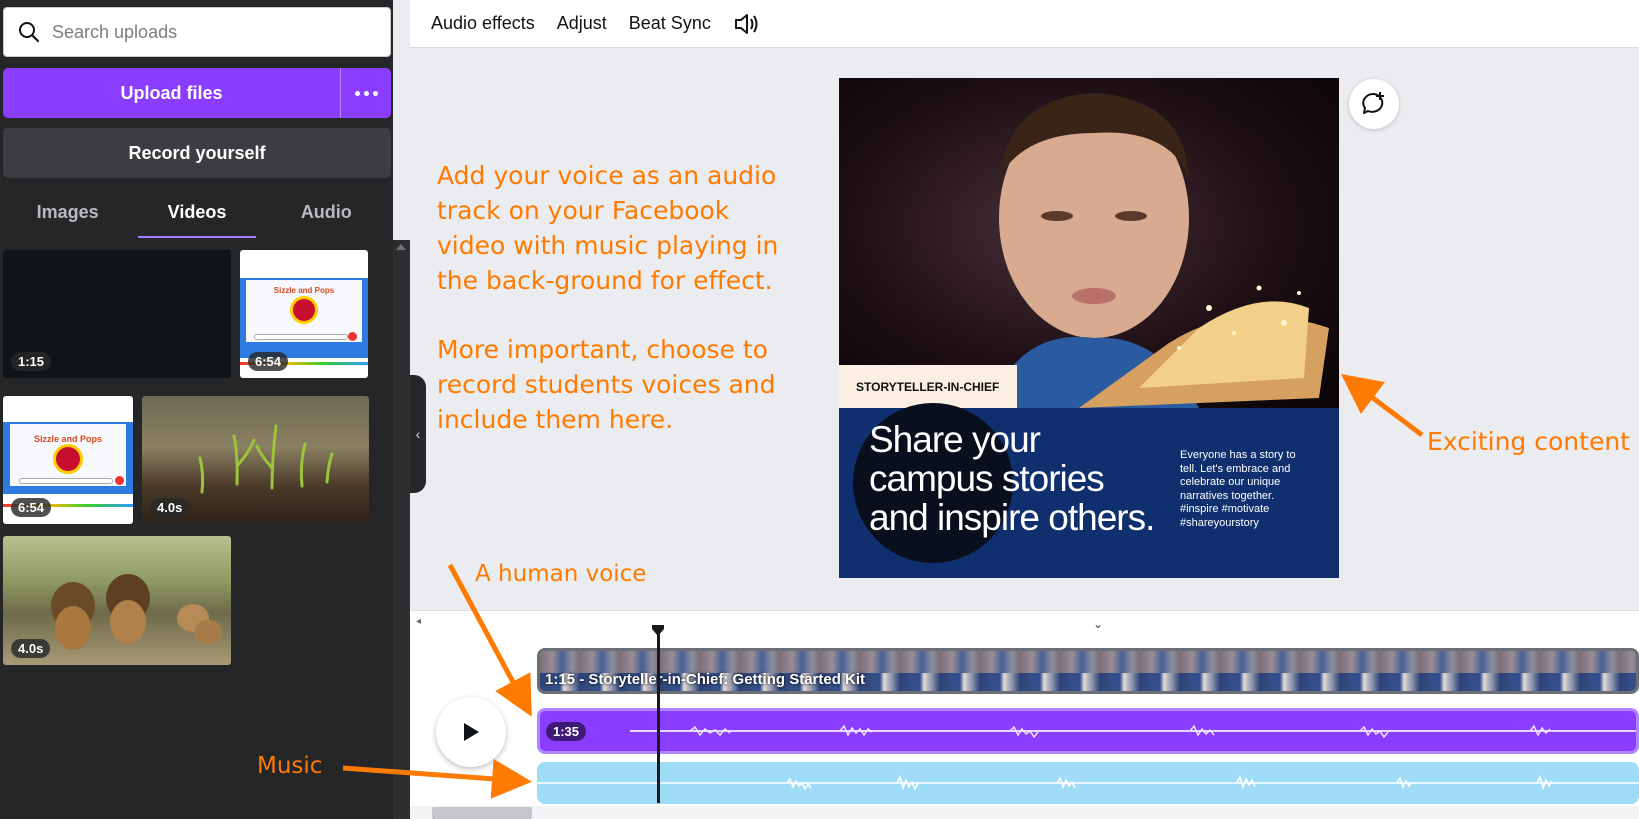  I want to click on voice-audio-track: 1:35, so click(1088, 731).